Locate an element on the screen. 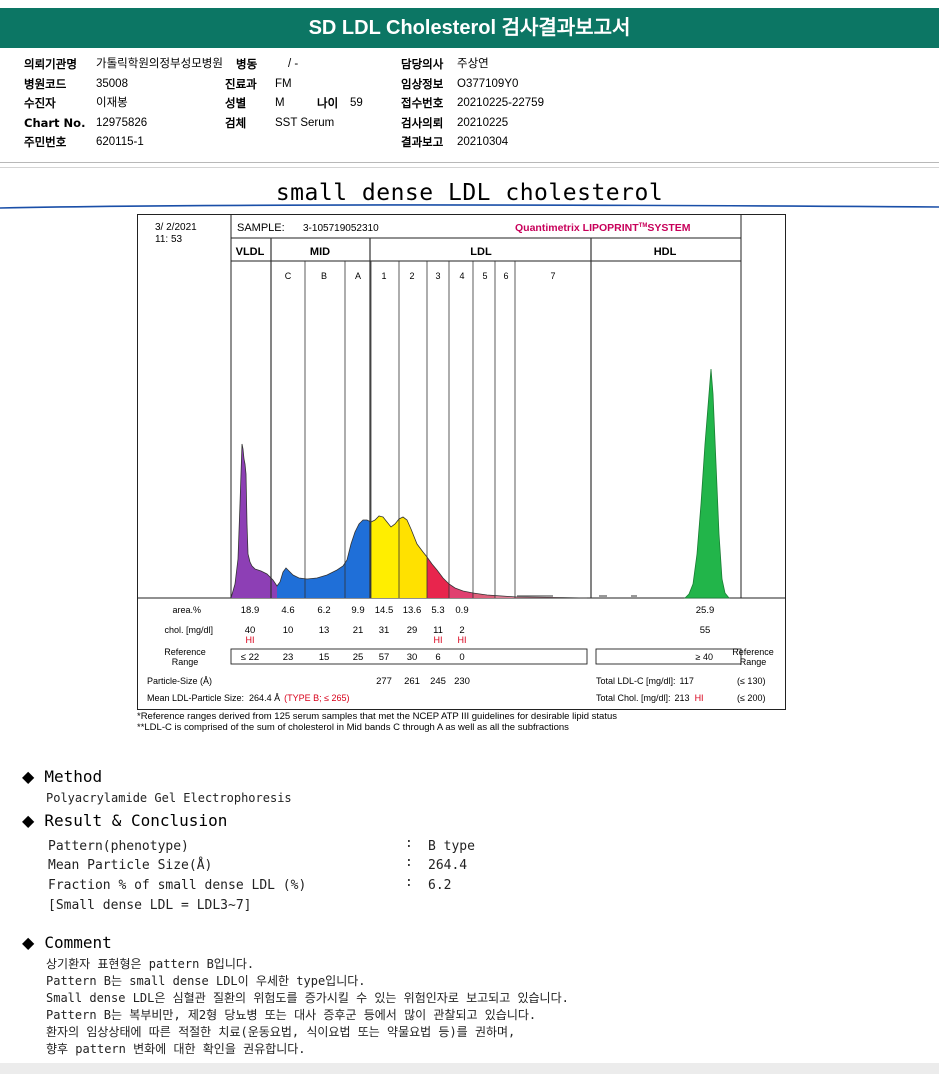 The height and width of the screenshot is (1074, 939). ref-range-box-hdl is located at coordinates (668, 656).